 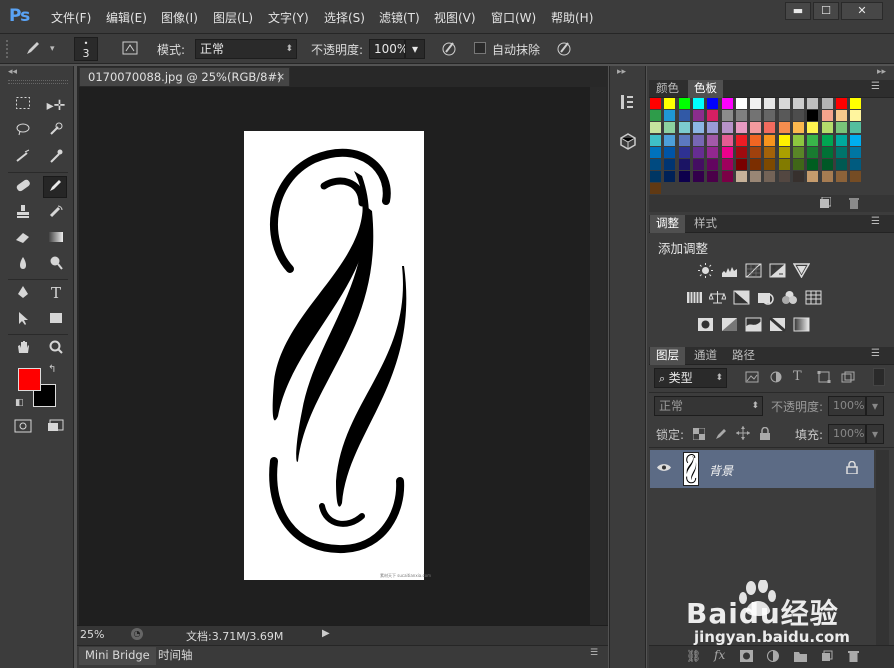 What do you see at coordinates (717, 297) in the screenshot?
I see `color-balance-icon` at bounding box center [717, 297].